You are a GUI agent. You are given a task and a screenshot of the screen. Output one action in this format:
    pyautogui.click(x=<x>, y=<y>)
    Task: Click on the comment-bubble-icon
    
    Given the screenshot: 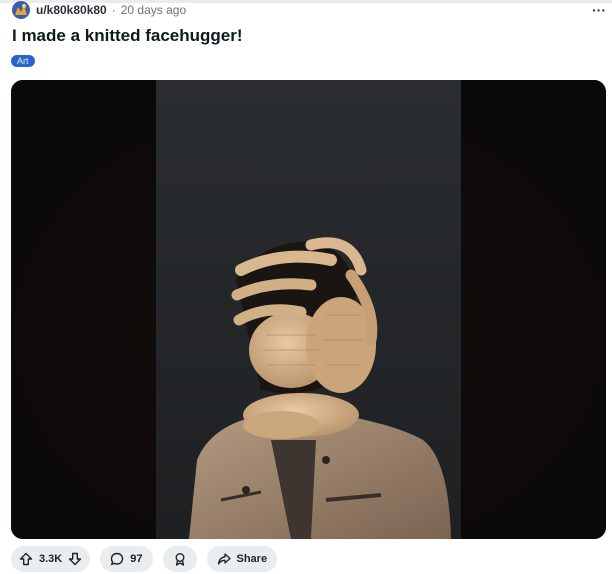 What is the action you would take?
    pyautogui.click(x=117, y=559)
    